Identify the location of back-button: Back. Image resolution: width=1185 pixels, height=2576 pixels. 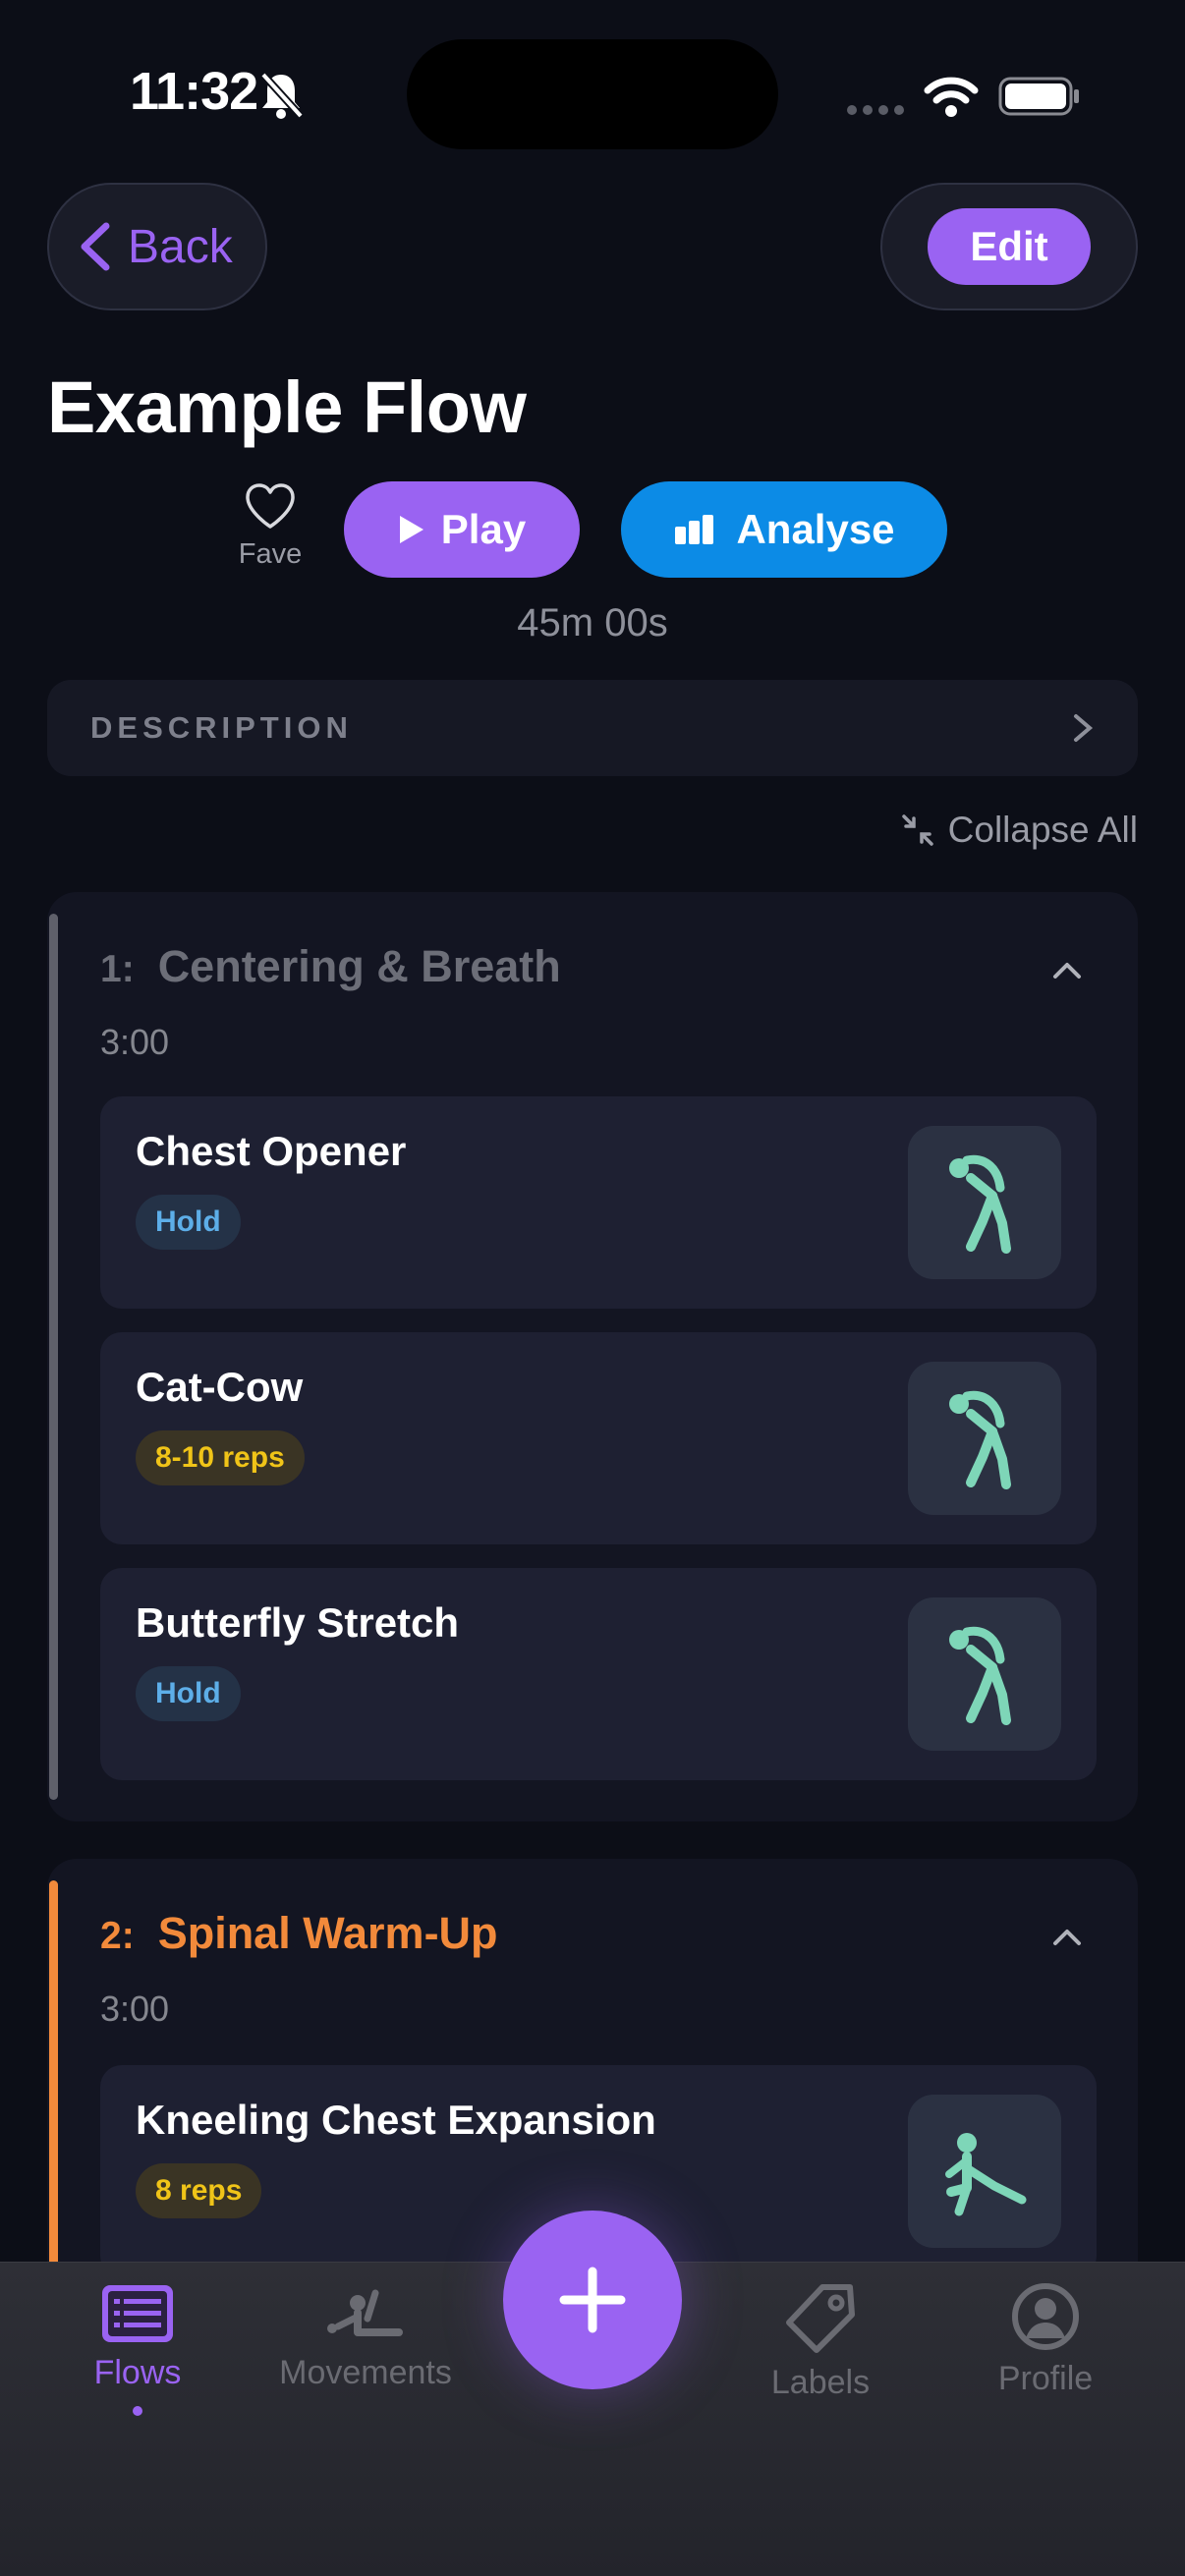
(157, 246).